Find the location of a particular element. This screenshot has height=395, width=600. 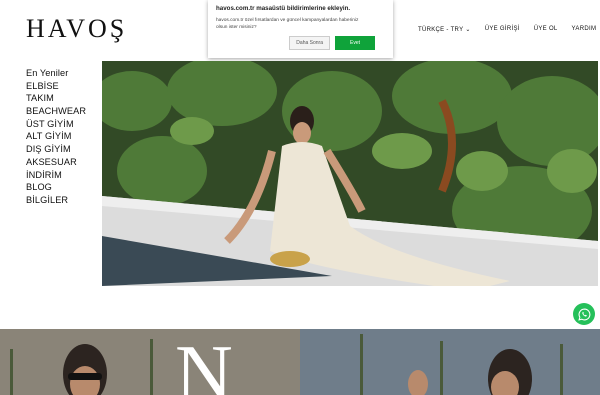

login-link: ÜYE GİRİŞİ is located at coordinates (502, 29).